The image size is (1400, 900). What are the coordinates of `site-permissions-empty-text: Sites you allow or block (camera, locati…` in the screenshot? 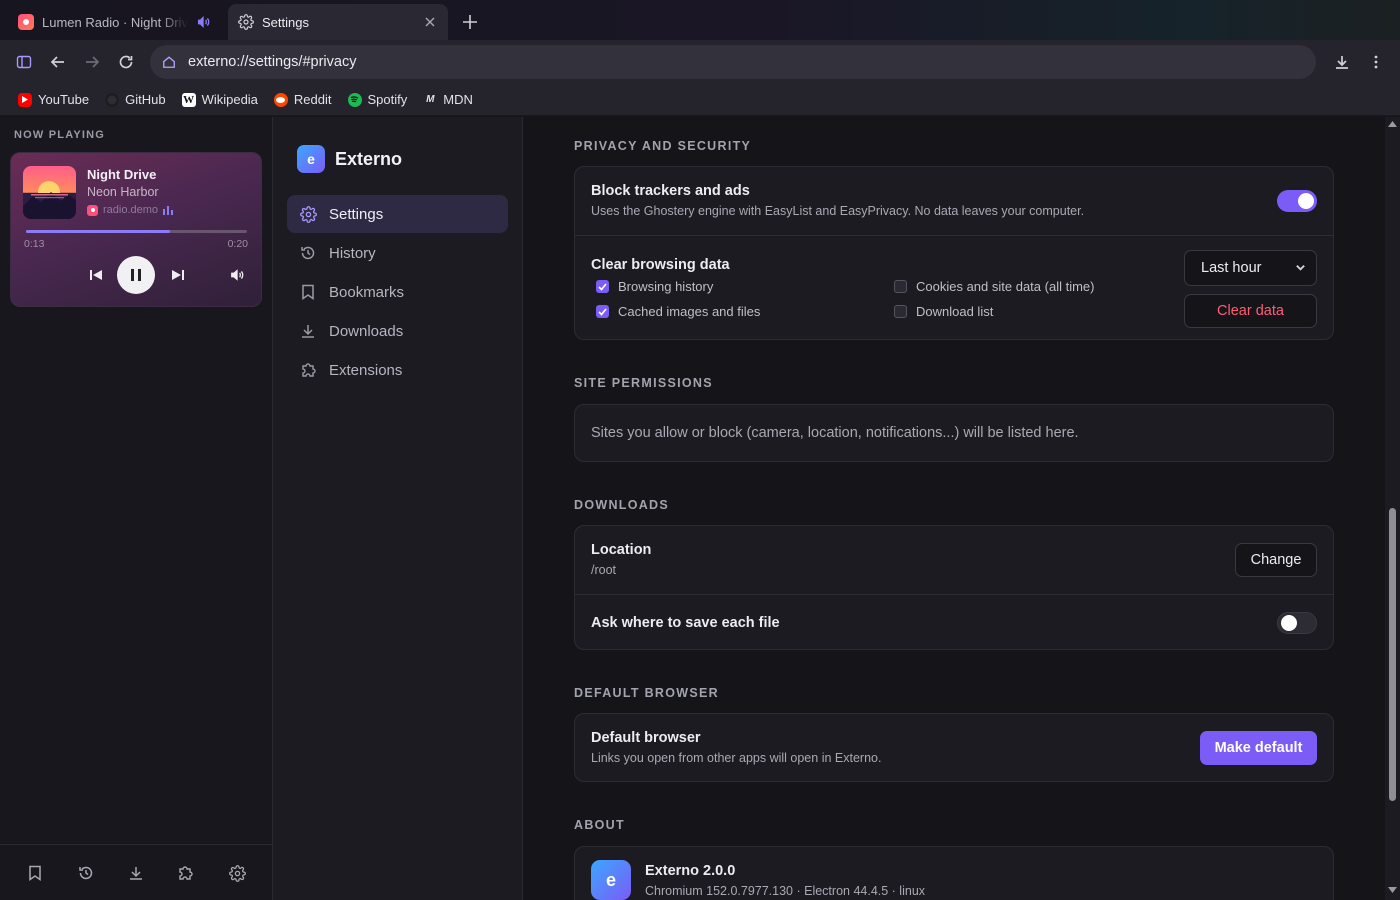 It's located at (835, 433).